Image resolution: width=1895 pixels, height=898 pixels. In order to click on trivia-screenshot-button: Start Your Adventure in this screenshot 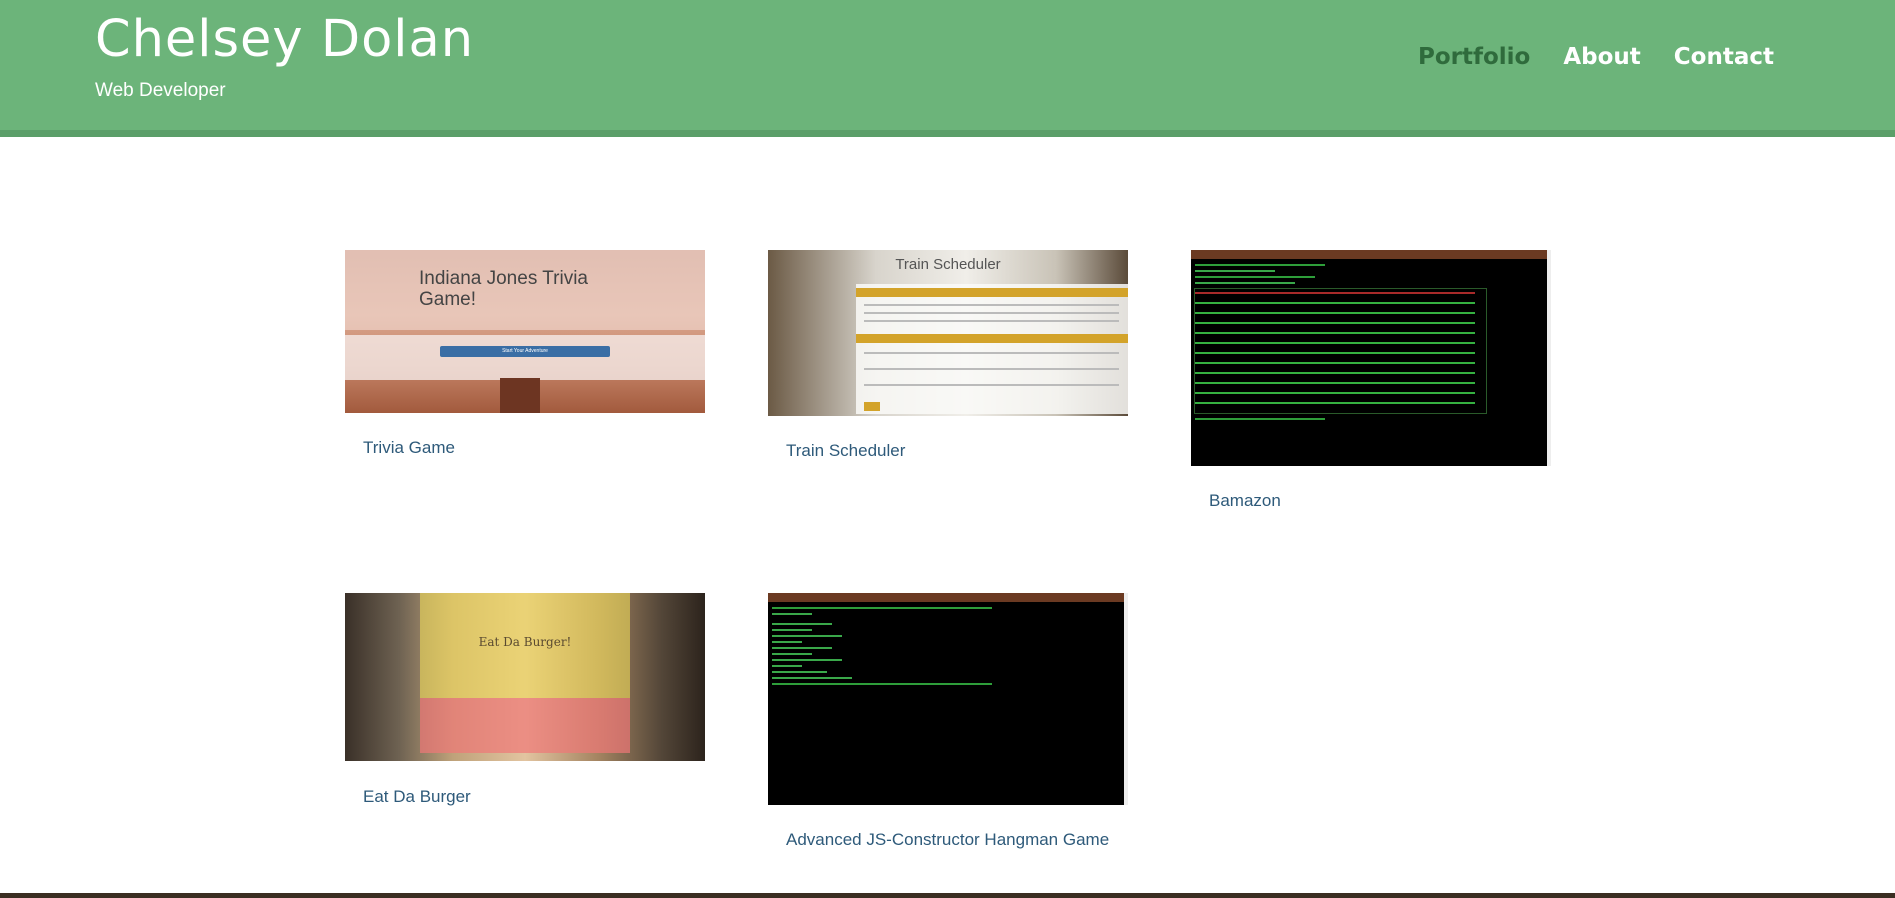, I will do `click(525, 351)`.